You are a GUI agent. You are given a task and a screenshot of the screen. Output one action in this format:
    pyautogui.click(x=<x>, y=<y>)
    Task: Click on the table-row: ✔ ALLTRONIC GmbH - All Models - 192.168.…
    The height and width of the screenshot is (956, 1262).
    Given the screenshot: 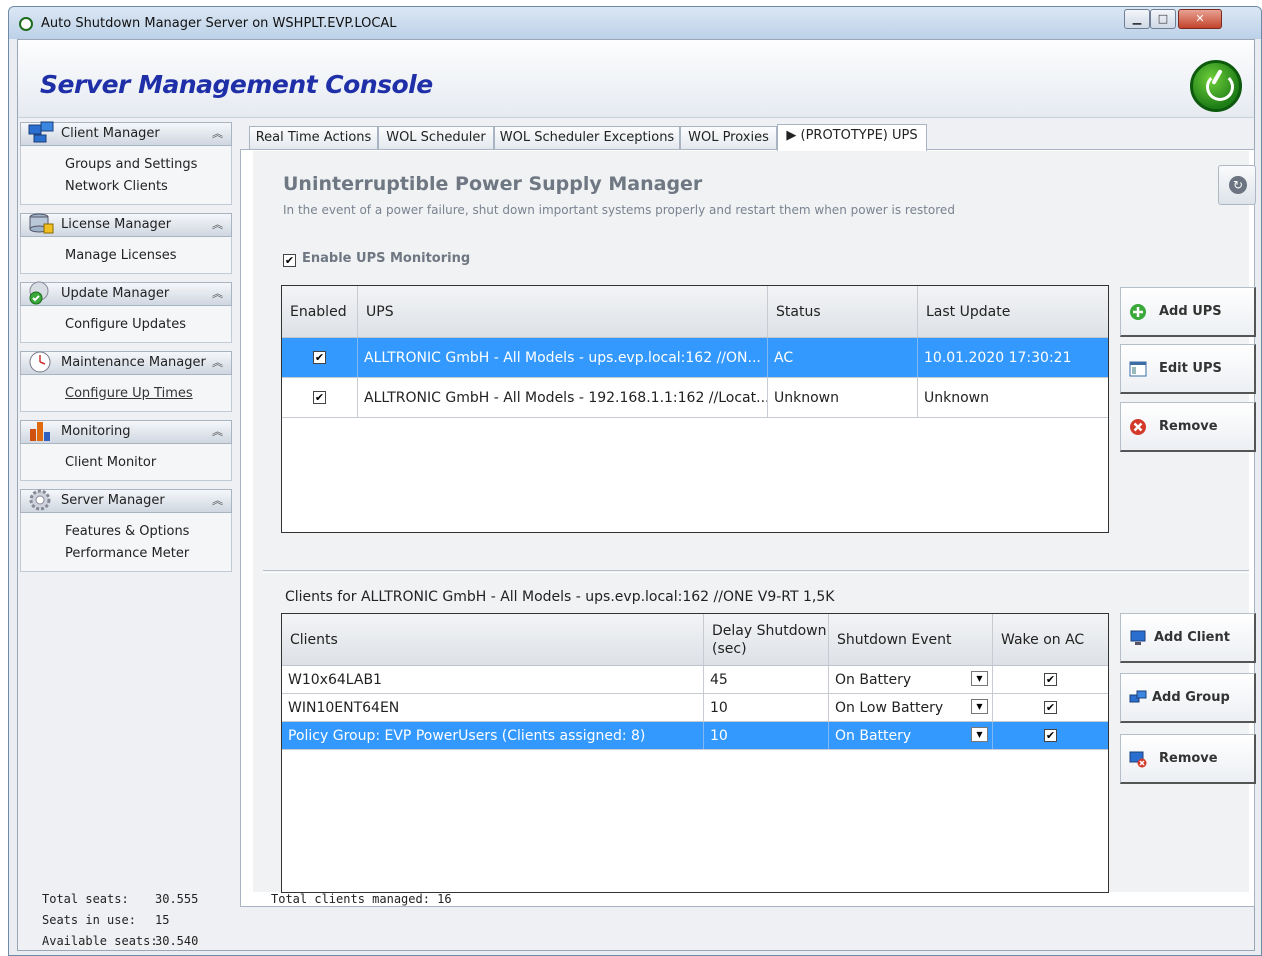 What is the action you would take?
    pyautogui.click(x=695, y=398)
    